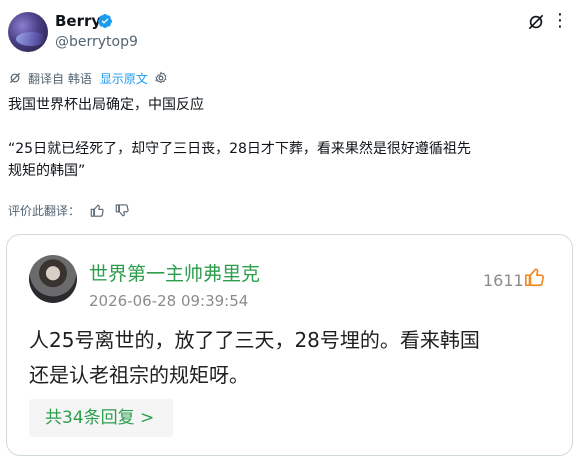 The image size is (581, 456). Describe the element at coordinates (60, 78) in the screenshot. I see `translation-label: 翻译自 韩语` at that location.